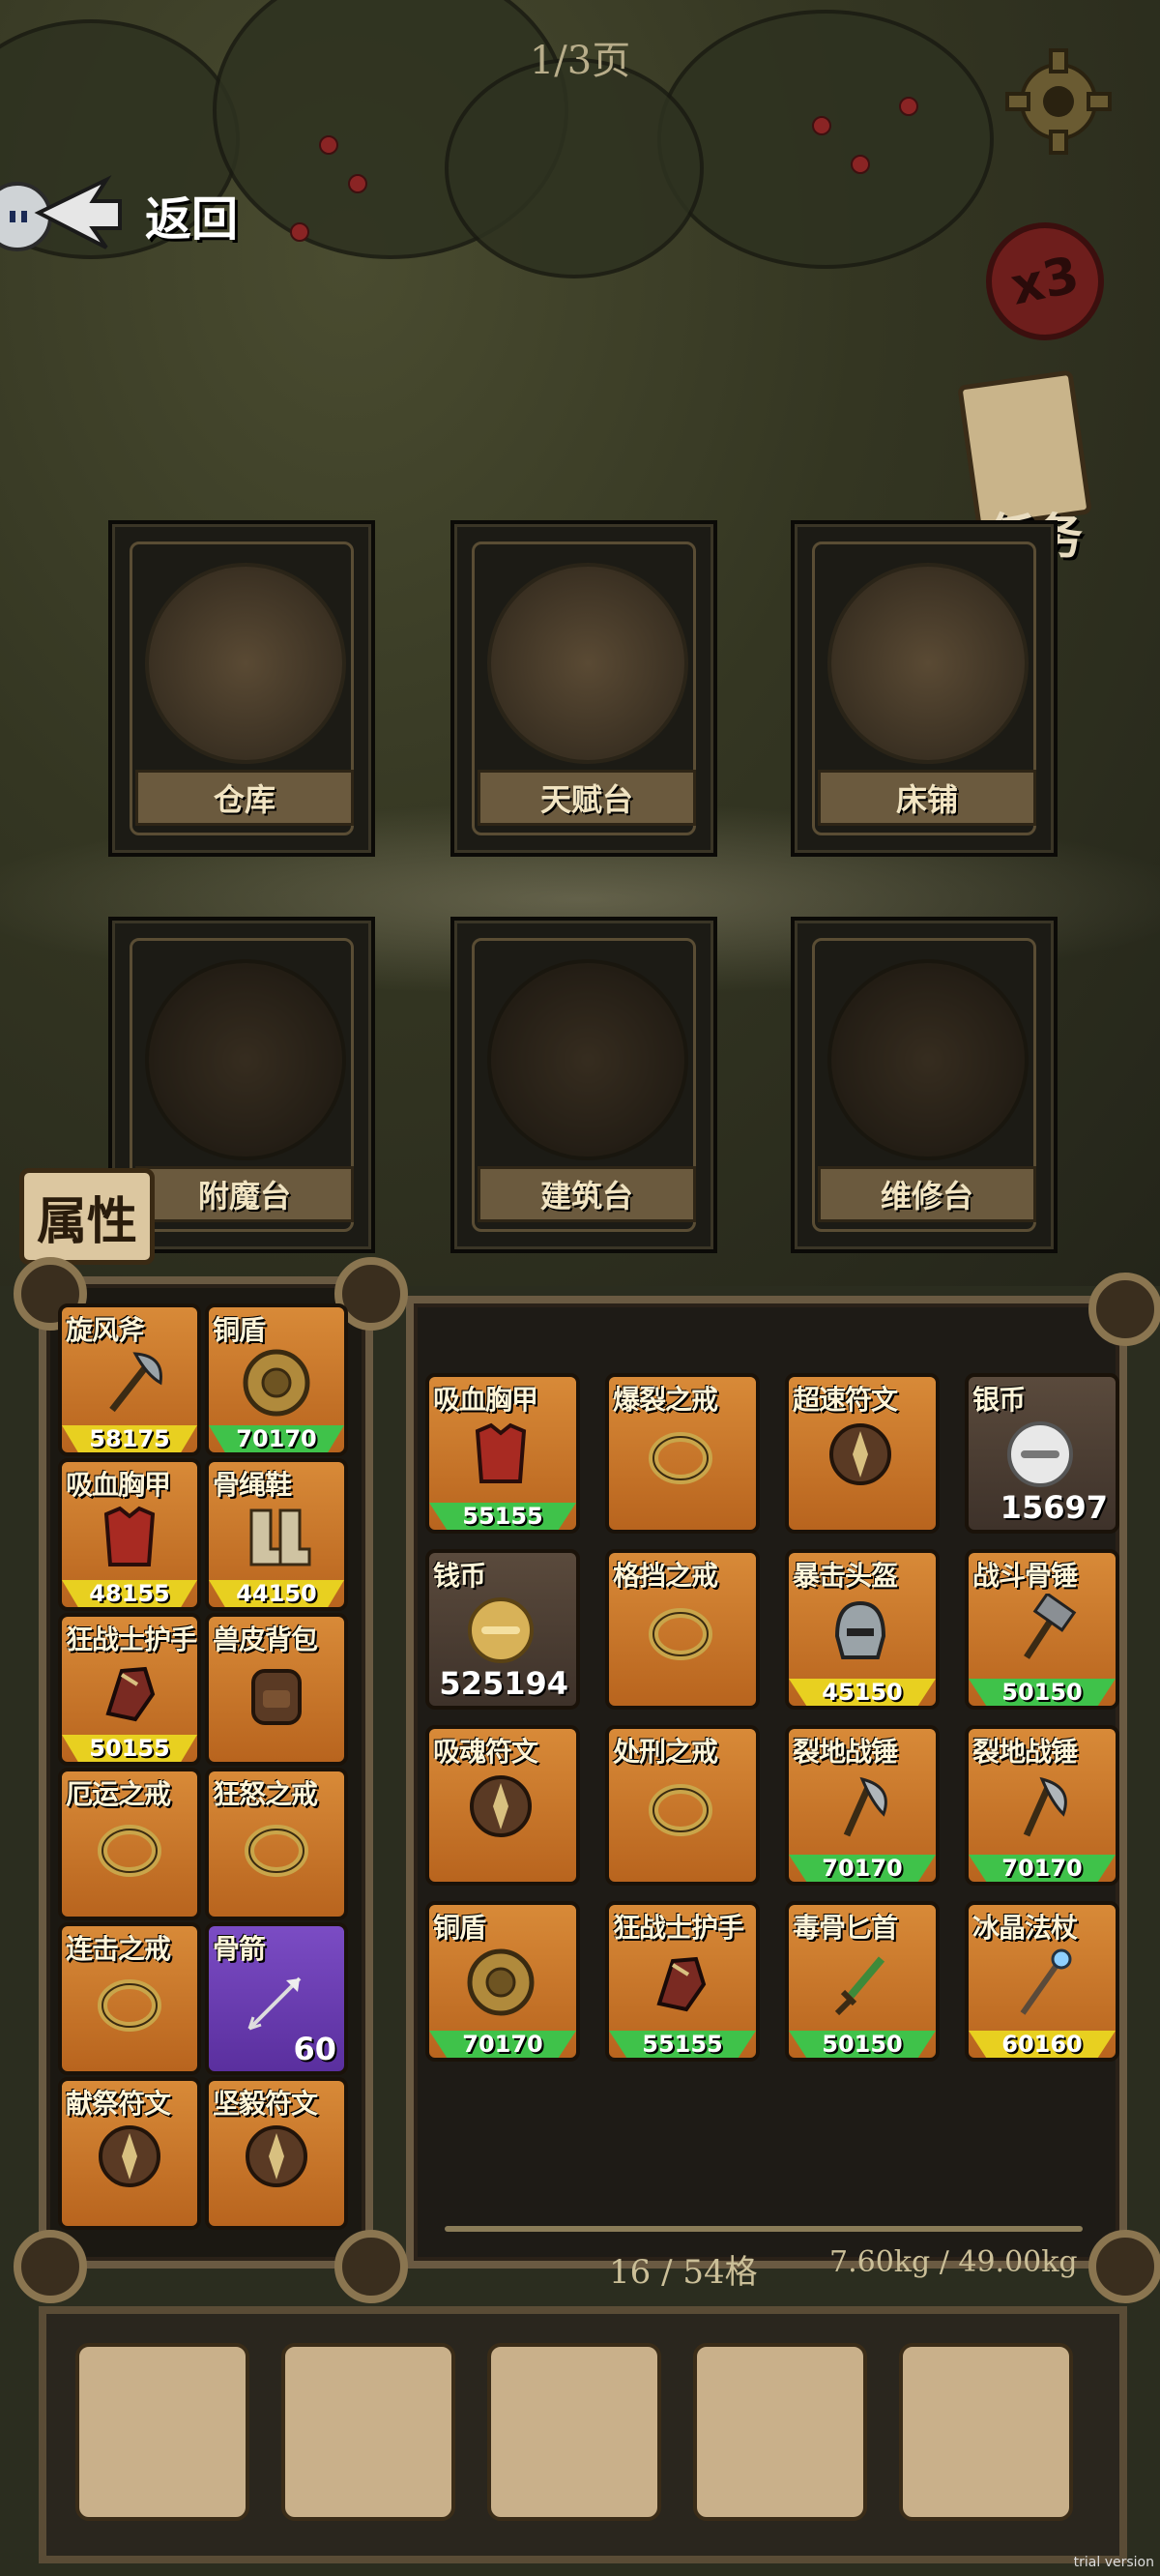  I want to click on item-name: 格挡之戒, so click(666, 1576).